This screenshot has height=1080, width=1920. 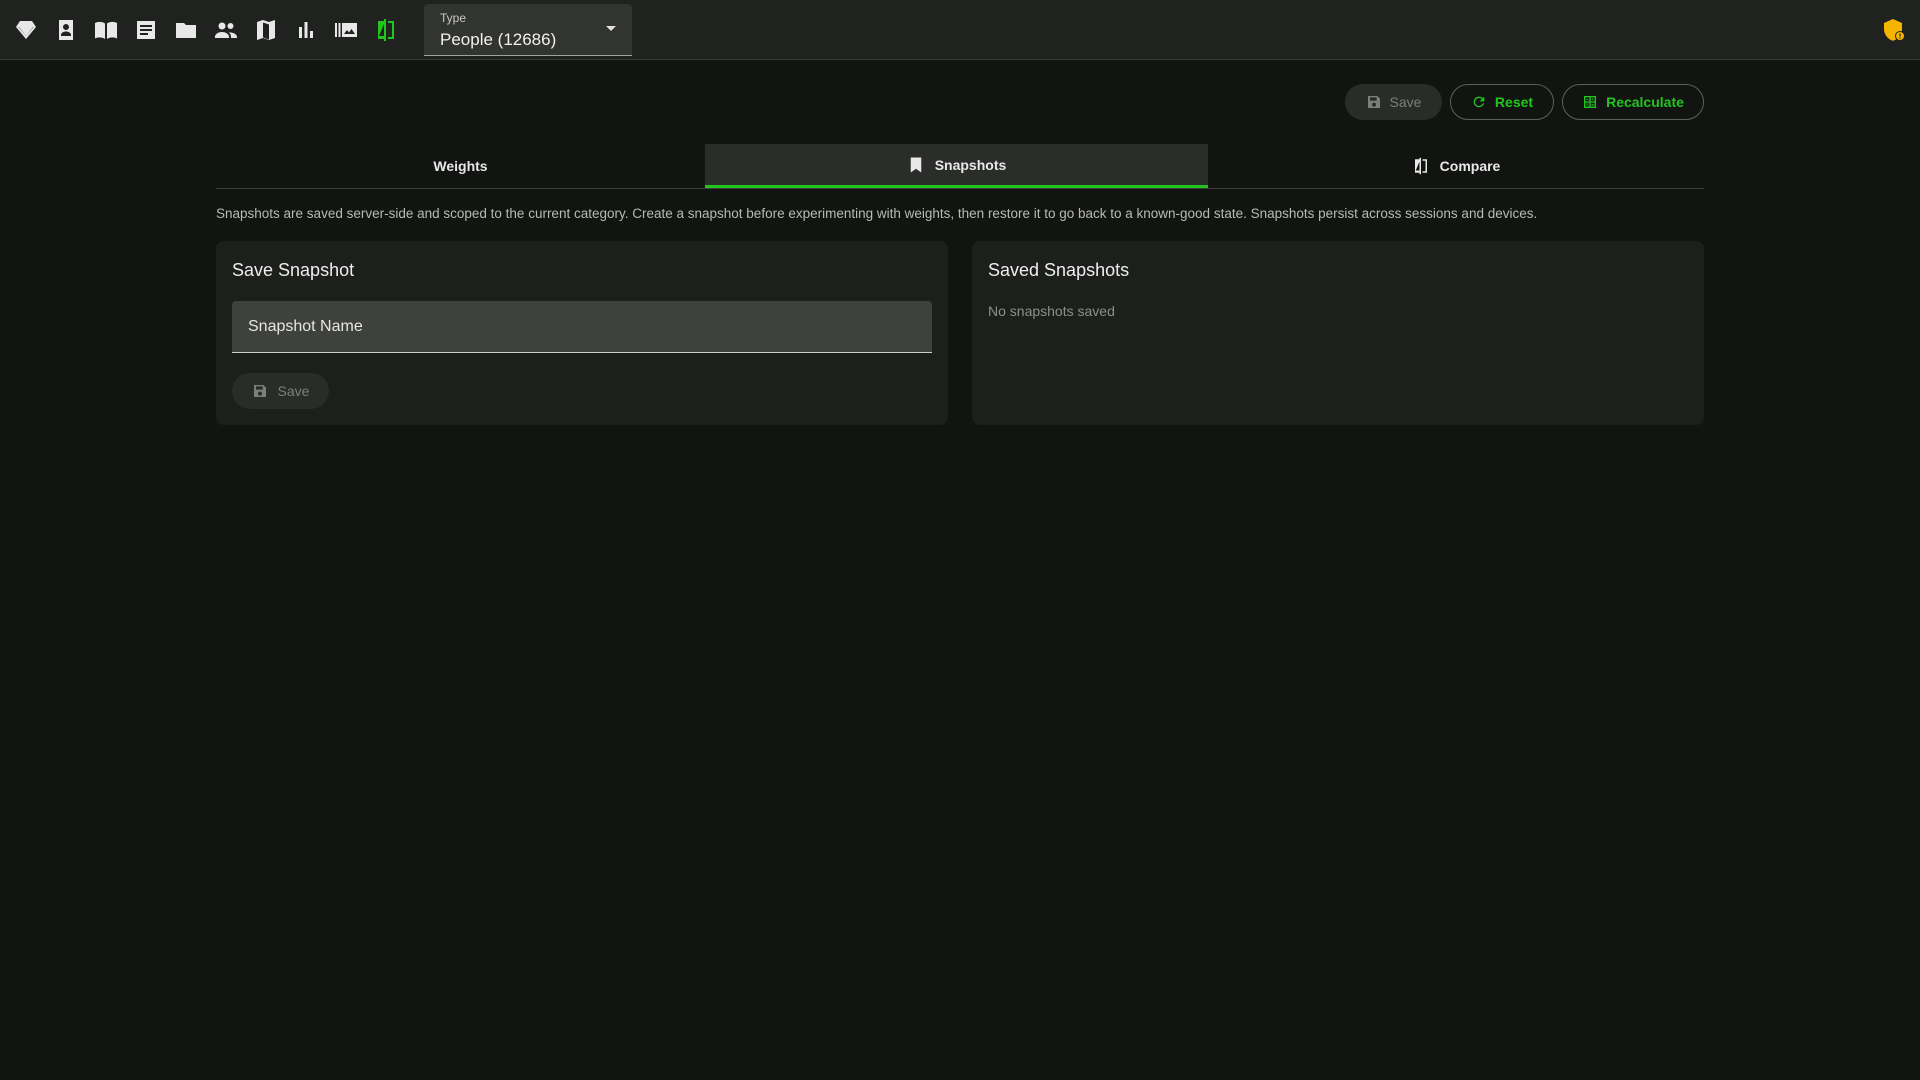 What do you see at coordinates (1051, 311) in the screenshot?
I see `empty-state-text: No snapshots saved` at bounding box center [1051, 311].